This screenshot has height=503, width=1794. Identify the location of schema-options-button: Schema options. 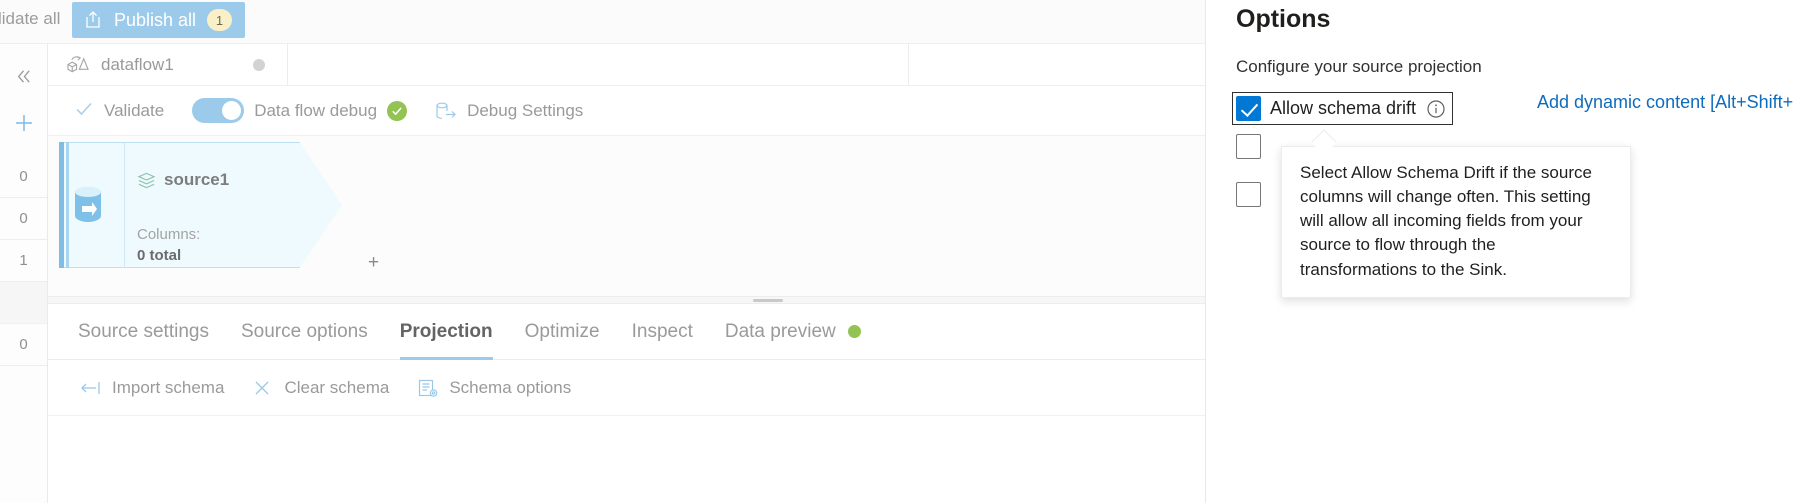
(494, 388).